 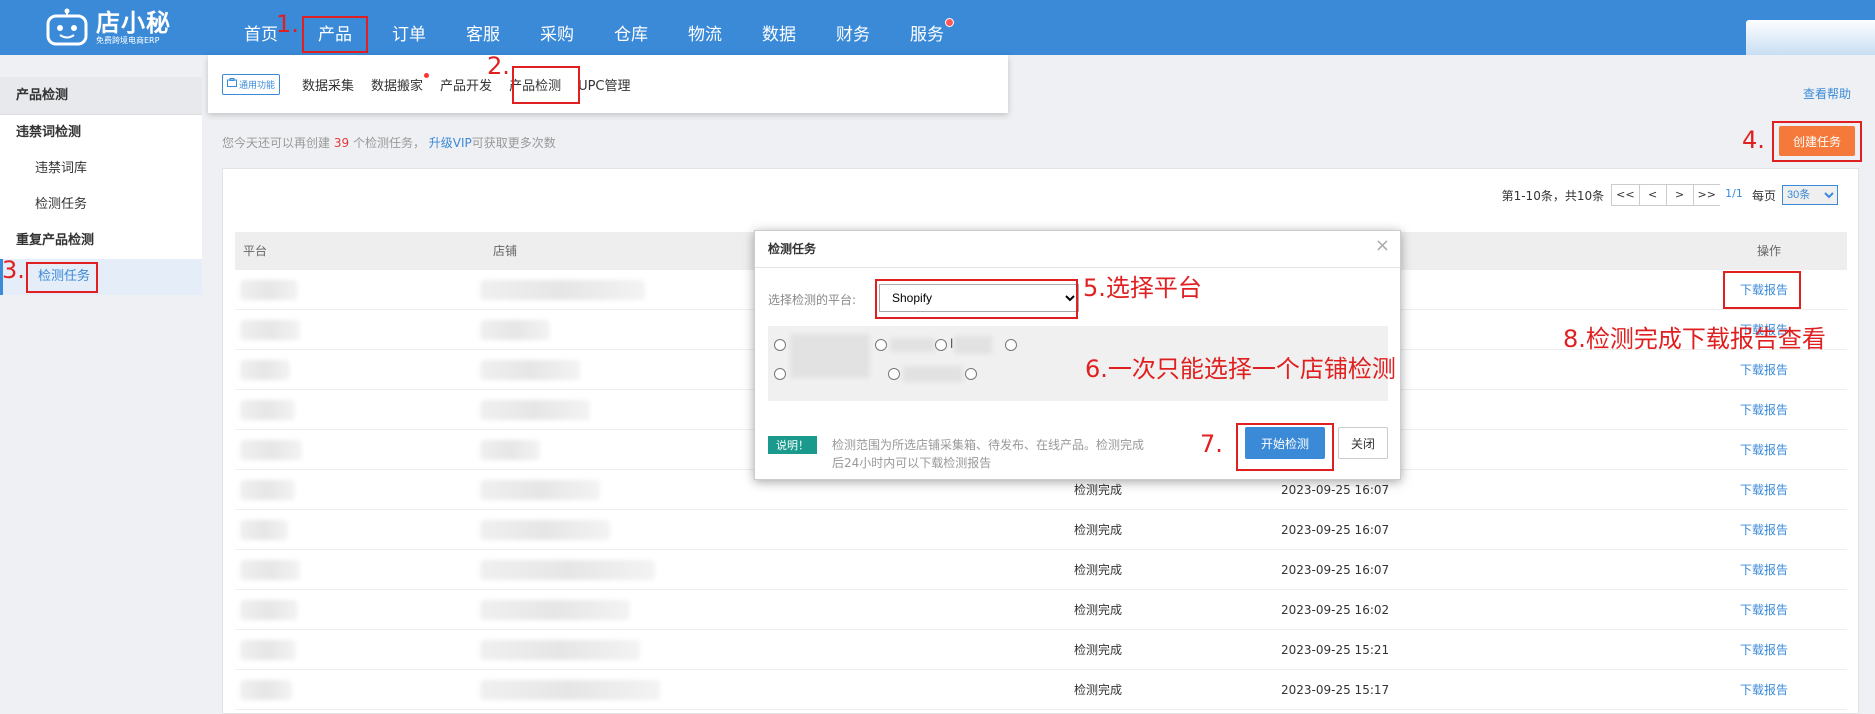 I want to click on notice-suffix: 个检测任务，, so click(x=388, y=143).